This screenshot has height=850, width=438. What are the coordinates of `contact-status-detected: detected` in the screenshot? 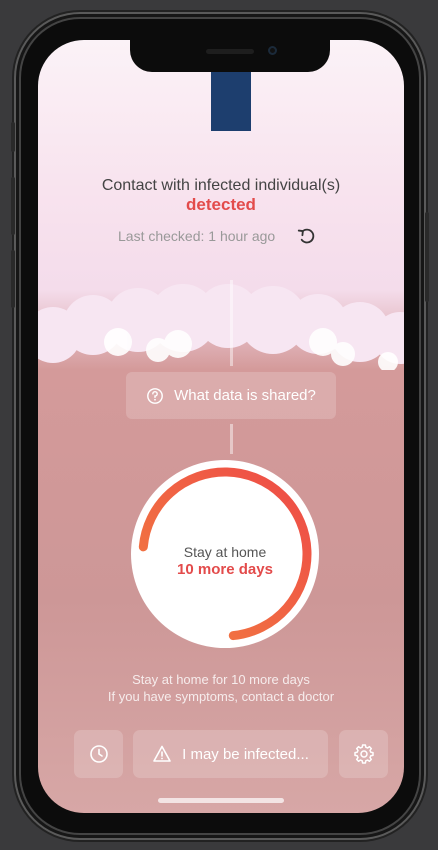 It's located at (221, 204).